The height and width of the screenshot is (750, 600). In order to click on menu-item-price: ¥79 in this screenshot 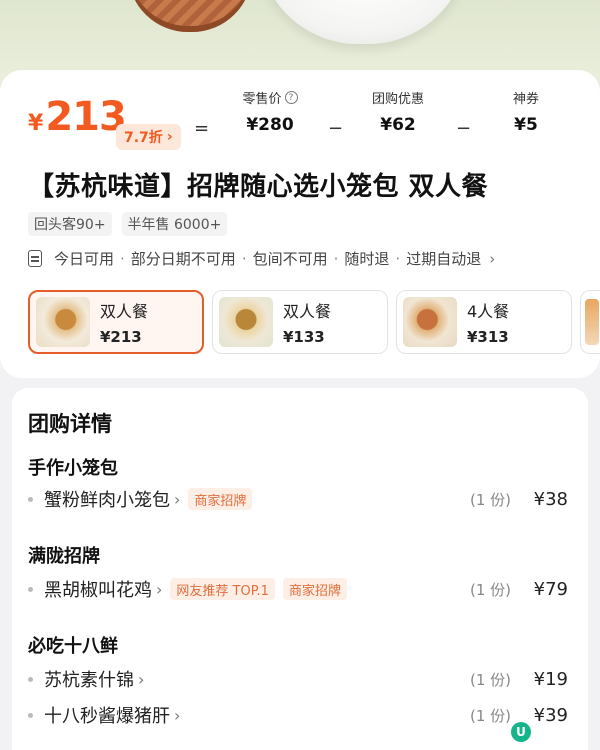, I will do `click(550, 589)`.